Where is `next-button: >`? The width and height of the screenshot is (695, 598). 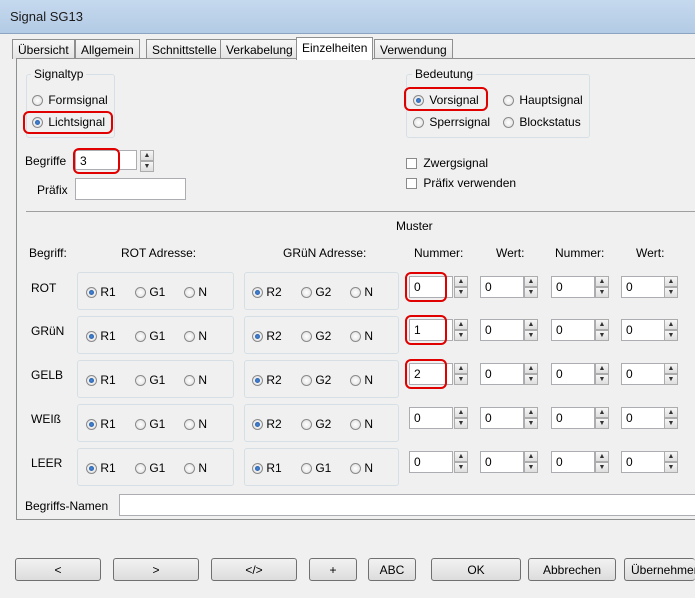
next-button: > is located at coordinates (156, 569).